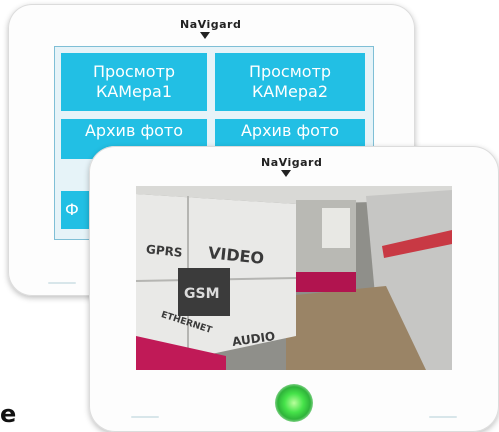  What do you see at coordinates (294, 403) in the screenshot?
I see `home-button-led` at bounding box center [294, 403].